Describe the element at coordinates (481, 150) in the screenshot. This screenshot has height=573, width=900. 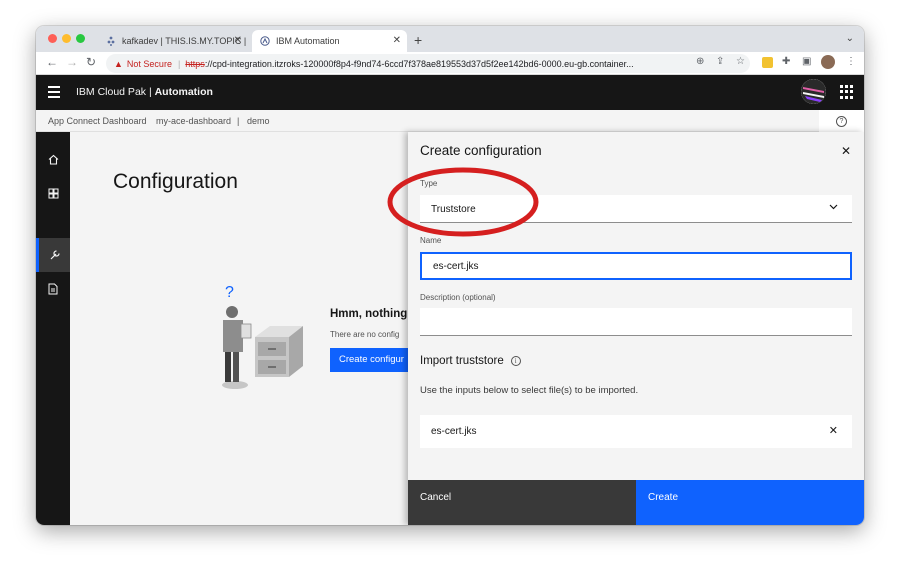
I see `panel-title: Create configuration` at that location.